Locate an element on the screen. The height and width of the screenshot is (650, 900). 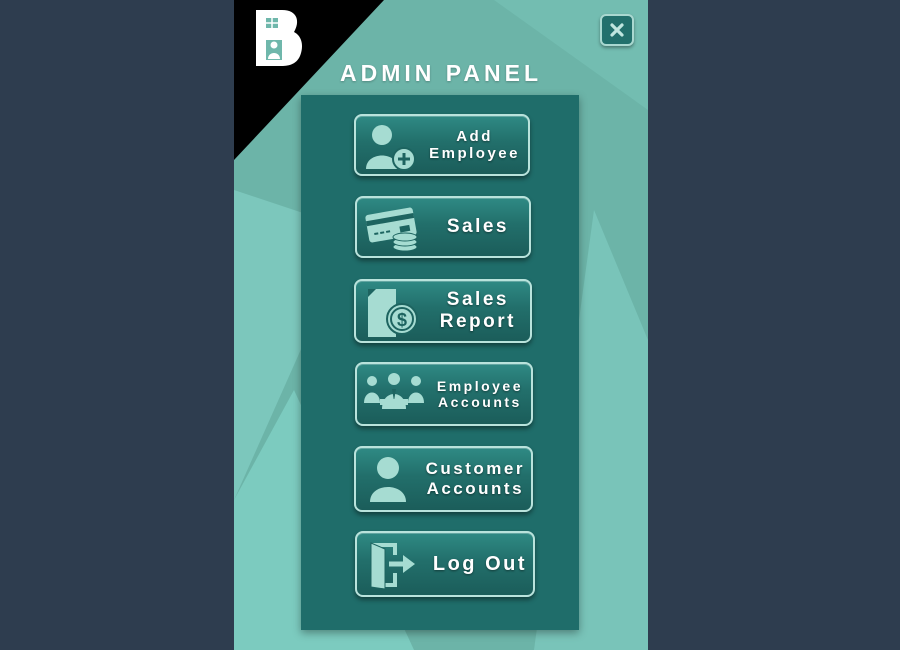
brand-logo-icon is located at coordinates (279, 38).